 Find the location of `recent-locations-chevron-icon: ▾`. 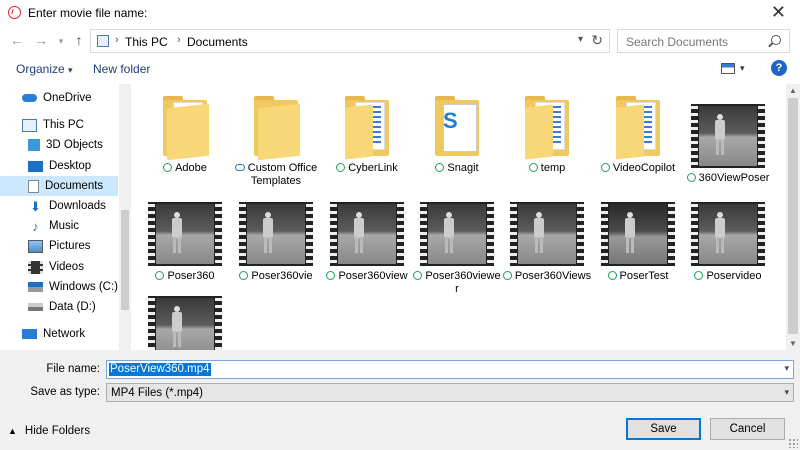

recent-locations-chevron-icon: ▾ is located at coordinates (61, 41).